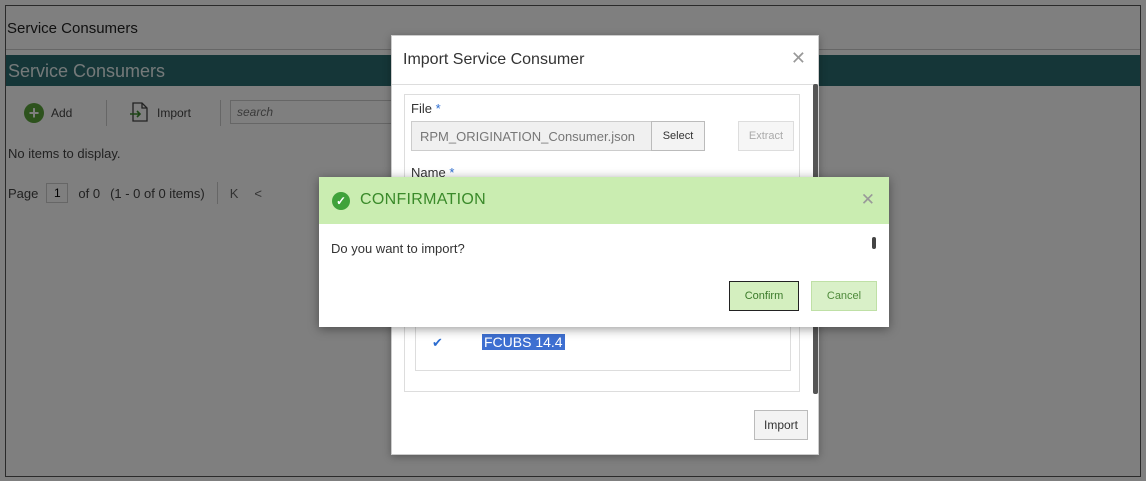 The image size is (1146, 481). What do you see at coordinates (423, 199) in the screenshot?
I see `confirmation-title: CONFIRMATION` at bounding box center [423, 199].